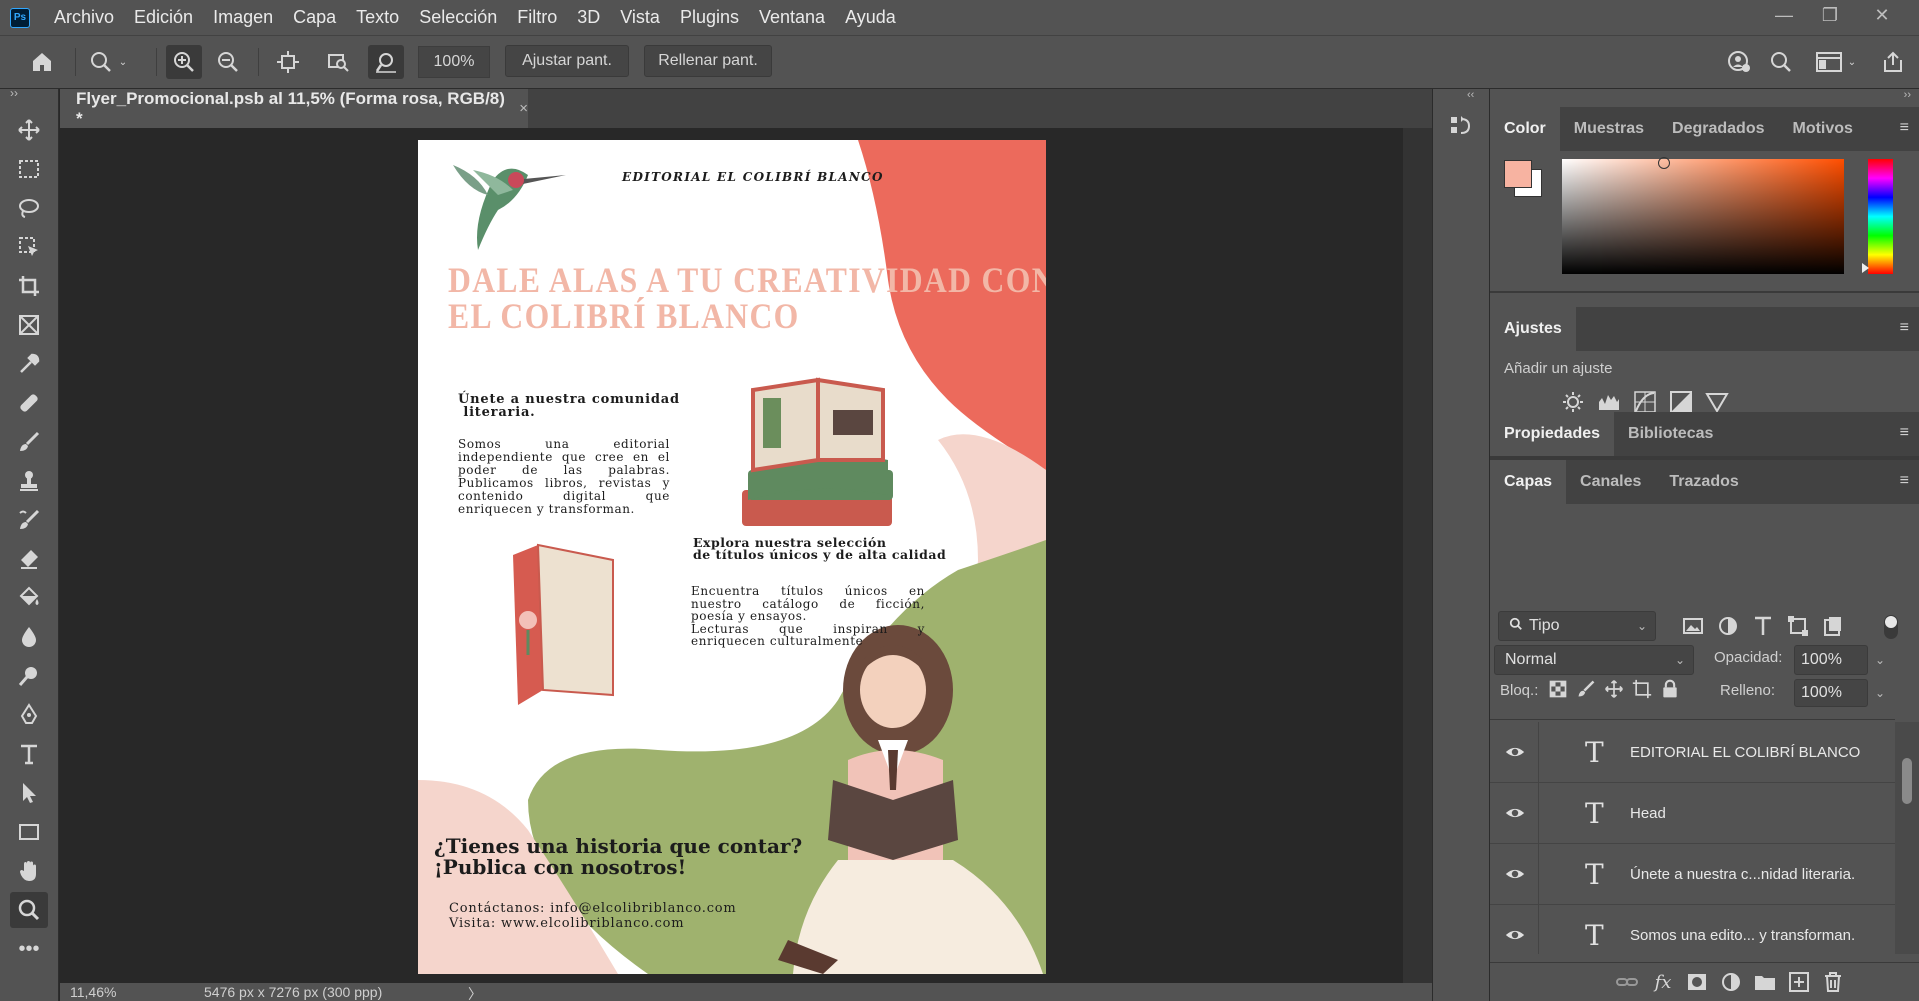  Describe the element at coordinates (1904, 328) in the screenshot. I see `adjustments-panel-menu-icon: ≡` at that location.